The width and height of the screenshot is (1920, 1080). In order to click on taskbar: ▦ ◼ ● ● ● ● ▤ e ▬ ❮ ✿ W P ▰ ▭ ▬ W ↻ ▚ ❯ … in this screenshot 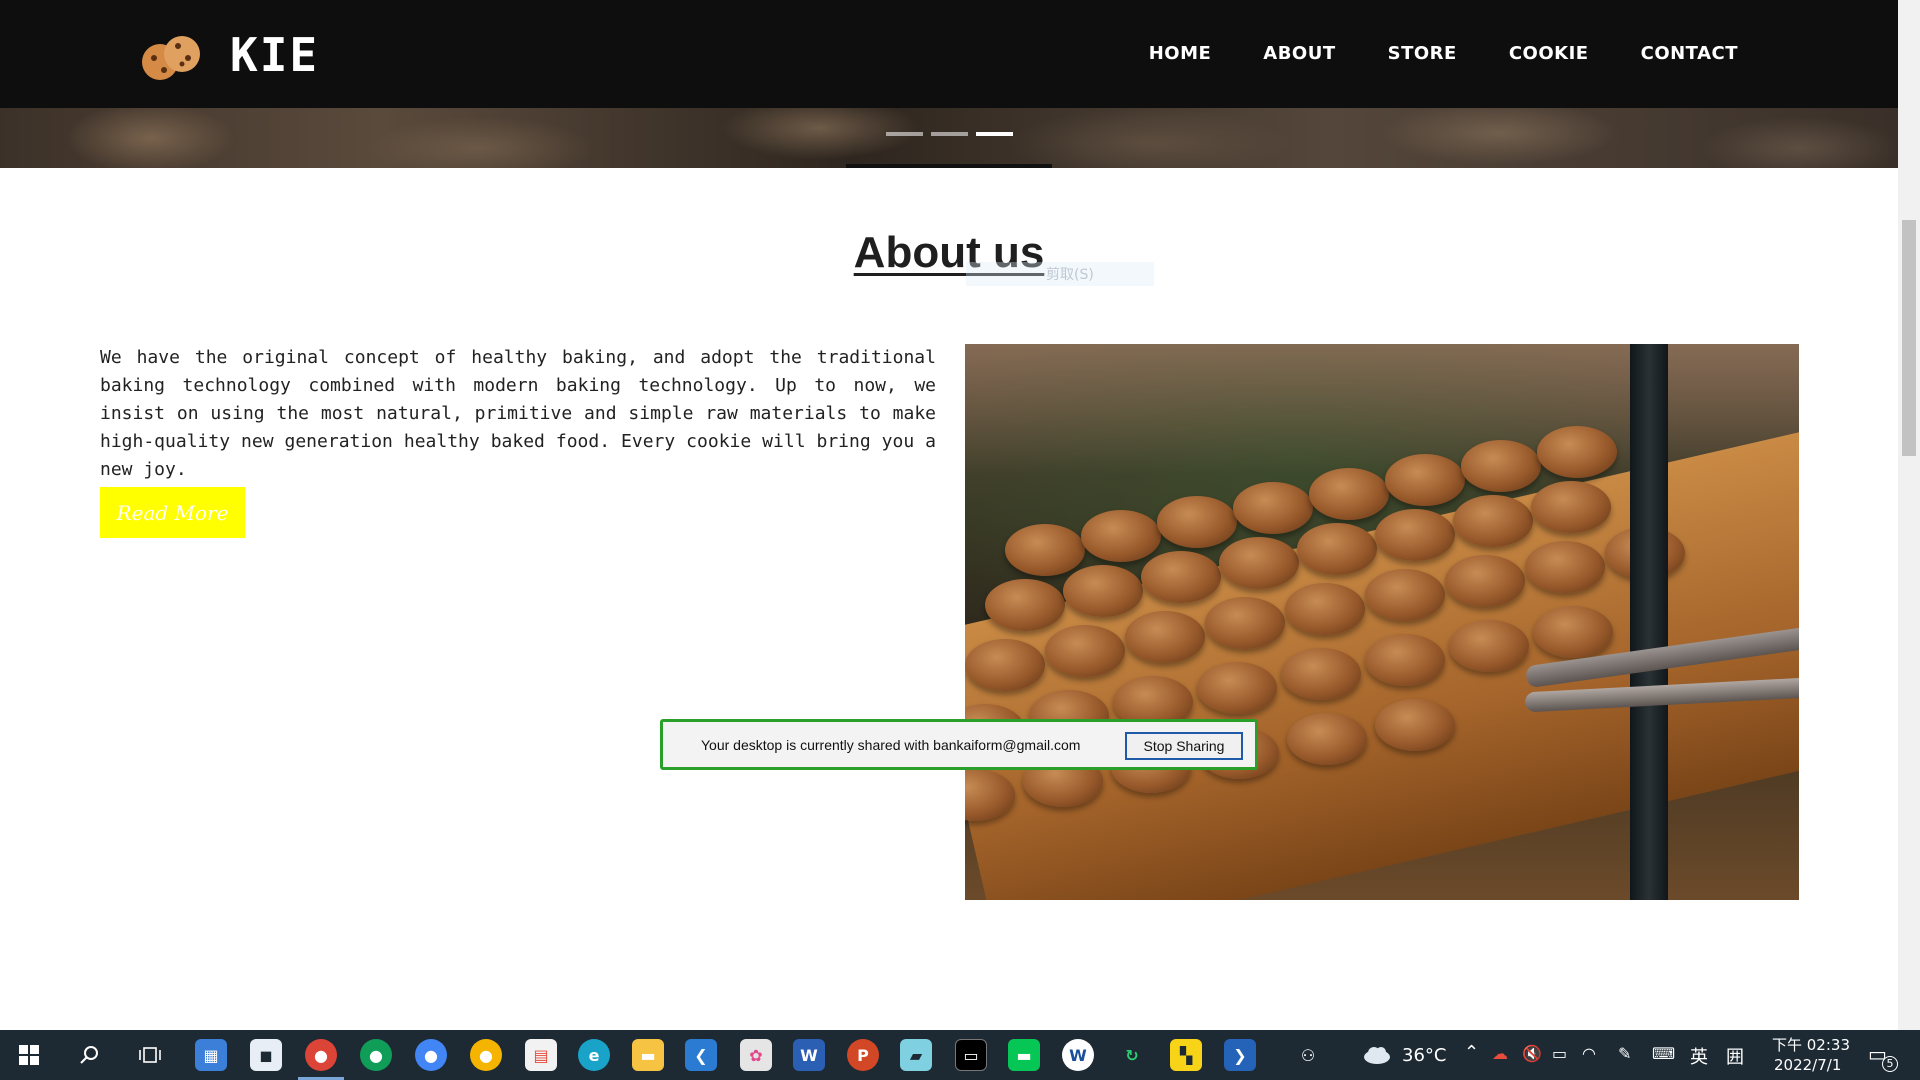, I will do `click(960, 1055)`.